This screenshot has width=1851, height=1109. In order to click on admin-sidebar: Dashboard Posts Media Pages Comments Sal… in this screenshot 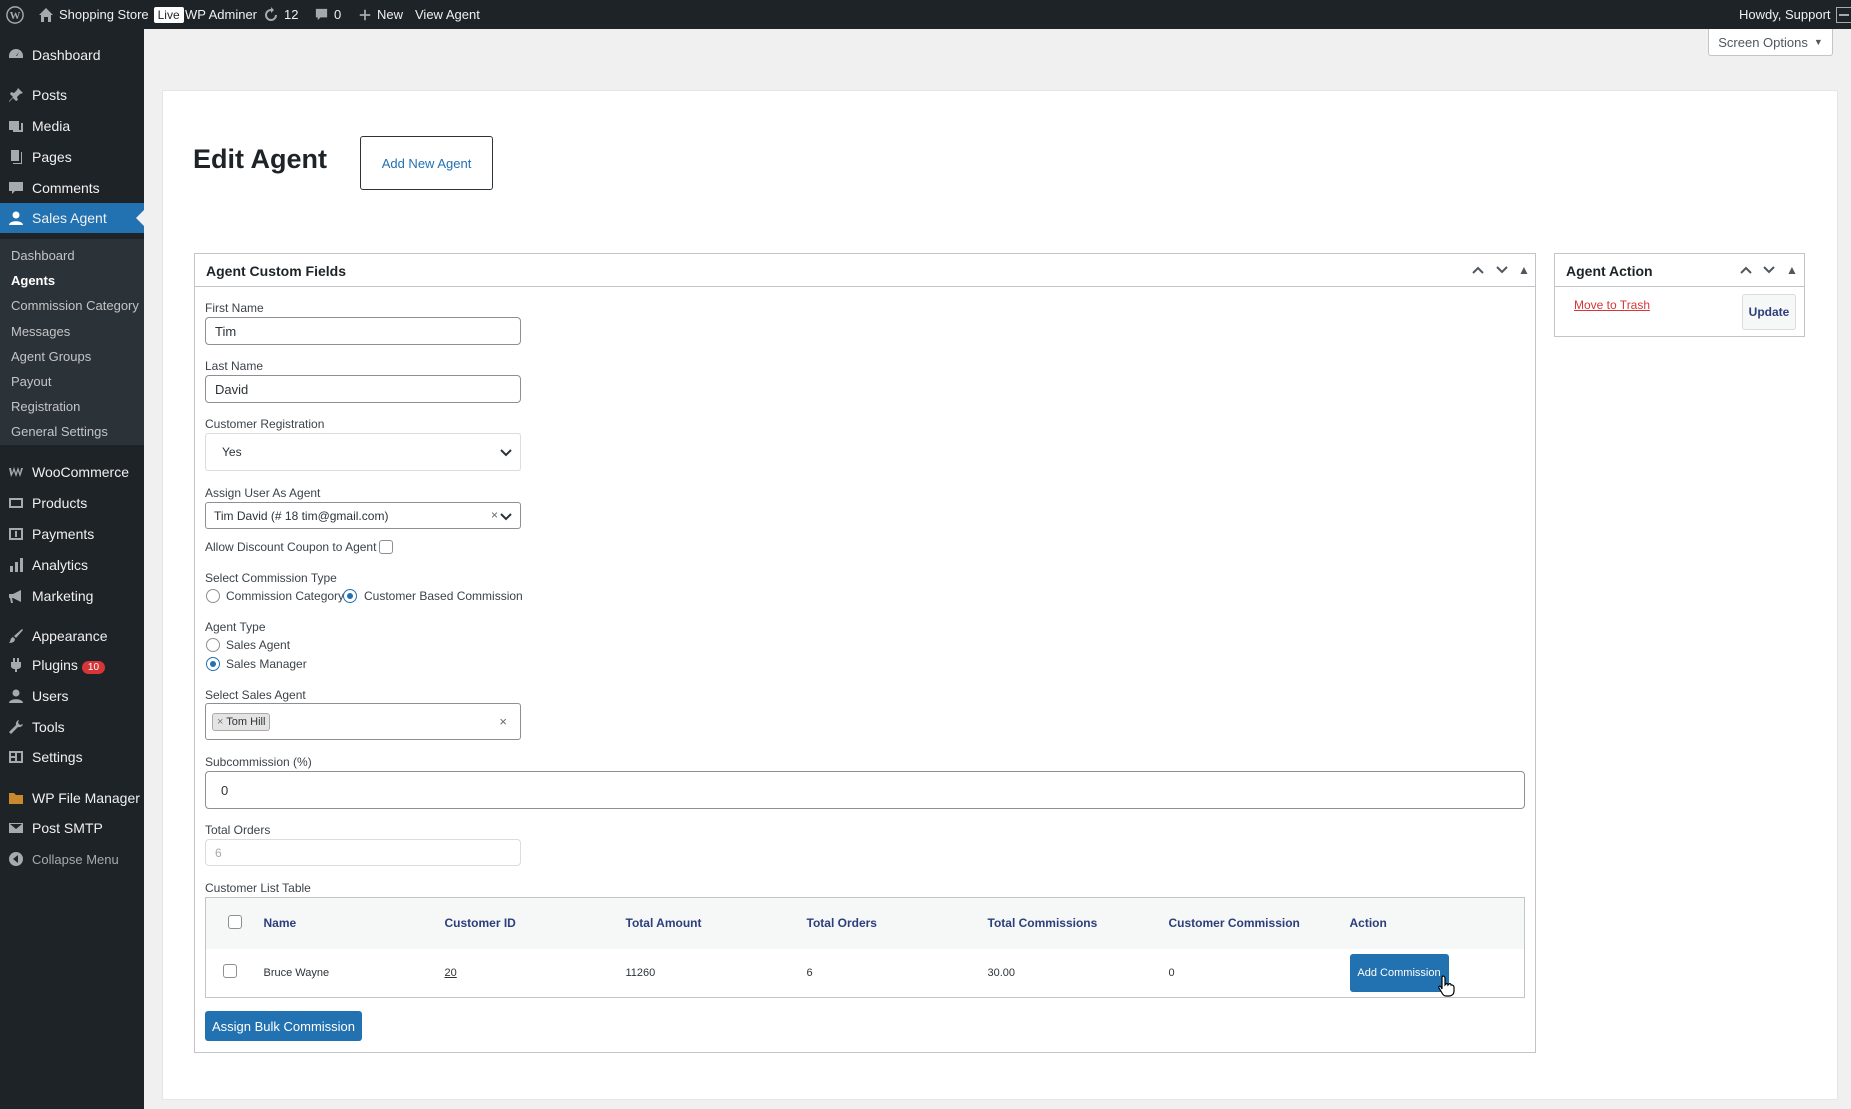, I will do `click(72, 569)`.